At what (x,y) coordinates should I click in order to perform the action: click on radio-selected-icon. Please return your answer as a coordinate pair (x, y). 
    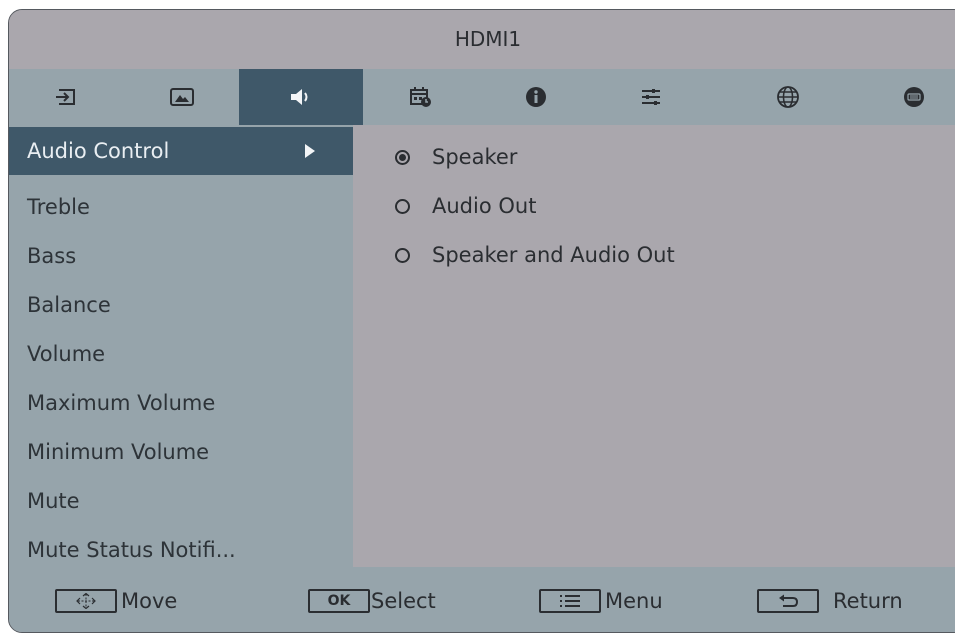
    Looking at the image, I should click on (402, 157).